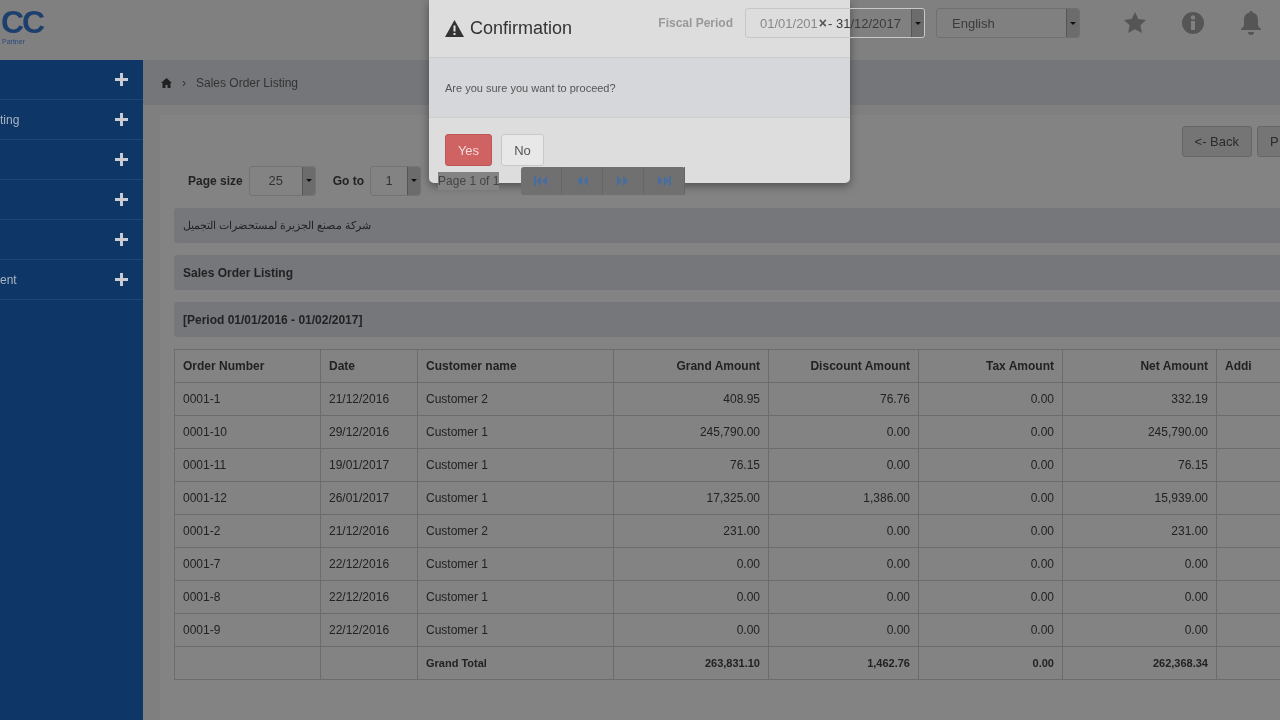 The height and width of the screenshot is (720, 1280). I want to click on last-page-icon, so click(664, 180).